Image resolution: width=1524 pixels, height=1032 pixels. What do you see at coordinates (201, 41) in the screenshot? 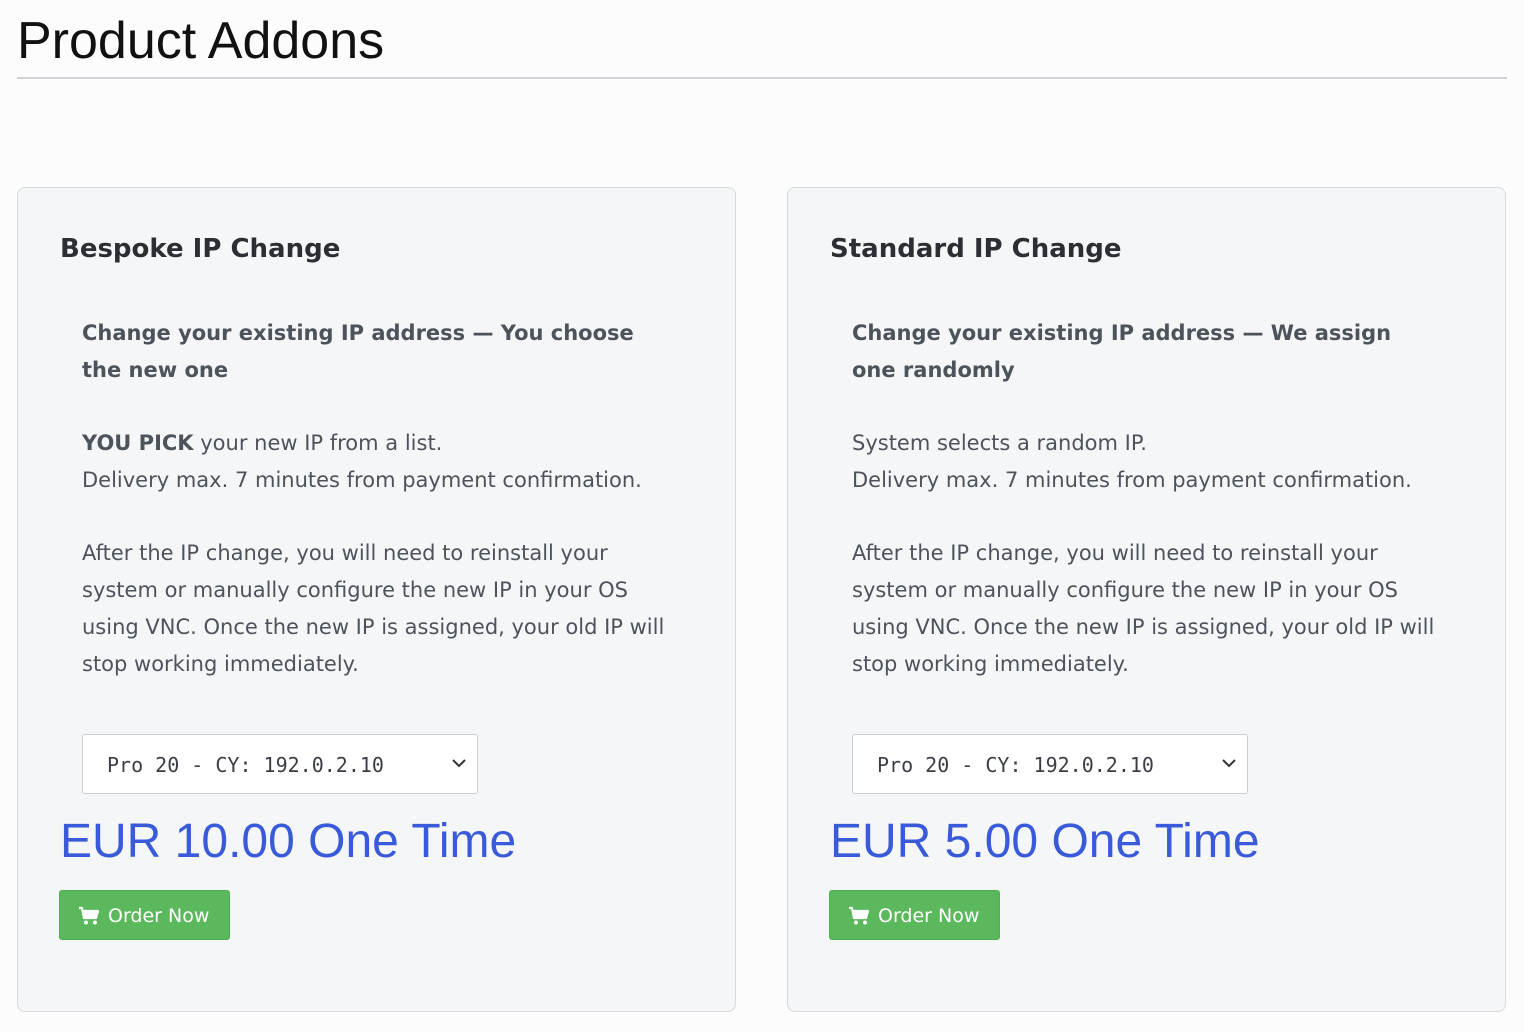
I see `page-title: Product Addons` at bounding box center [201, 41].